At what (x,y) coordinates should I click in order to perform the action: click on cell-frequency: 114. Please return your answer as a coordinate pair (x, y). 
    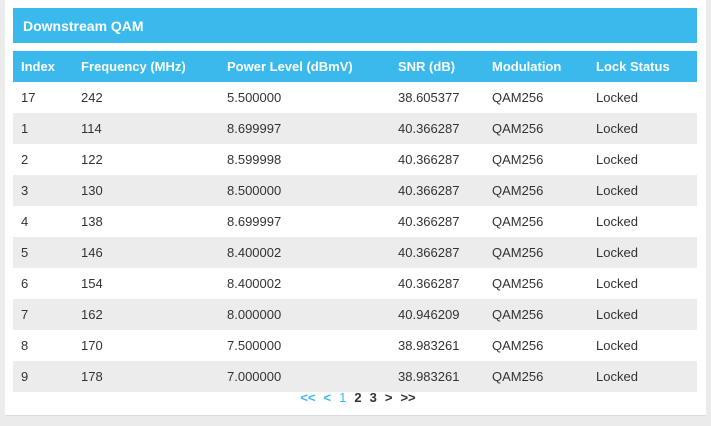
    Looking at the image, I should click on (91, 128).